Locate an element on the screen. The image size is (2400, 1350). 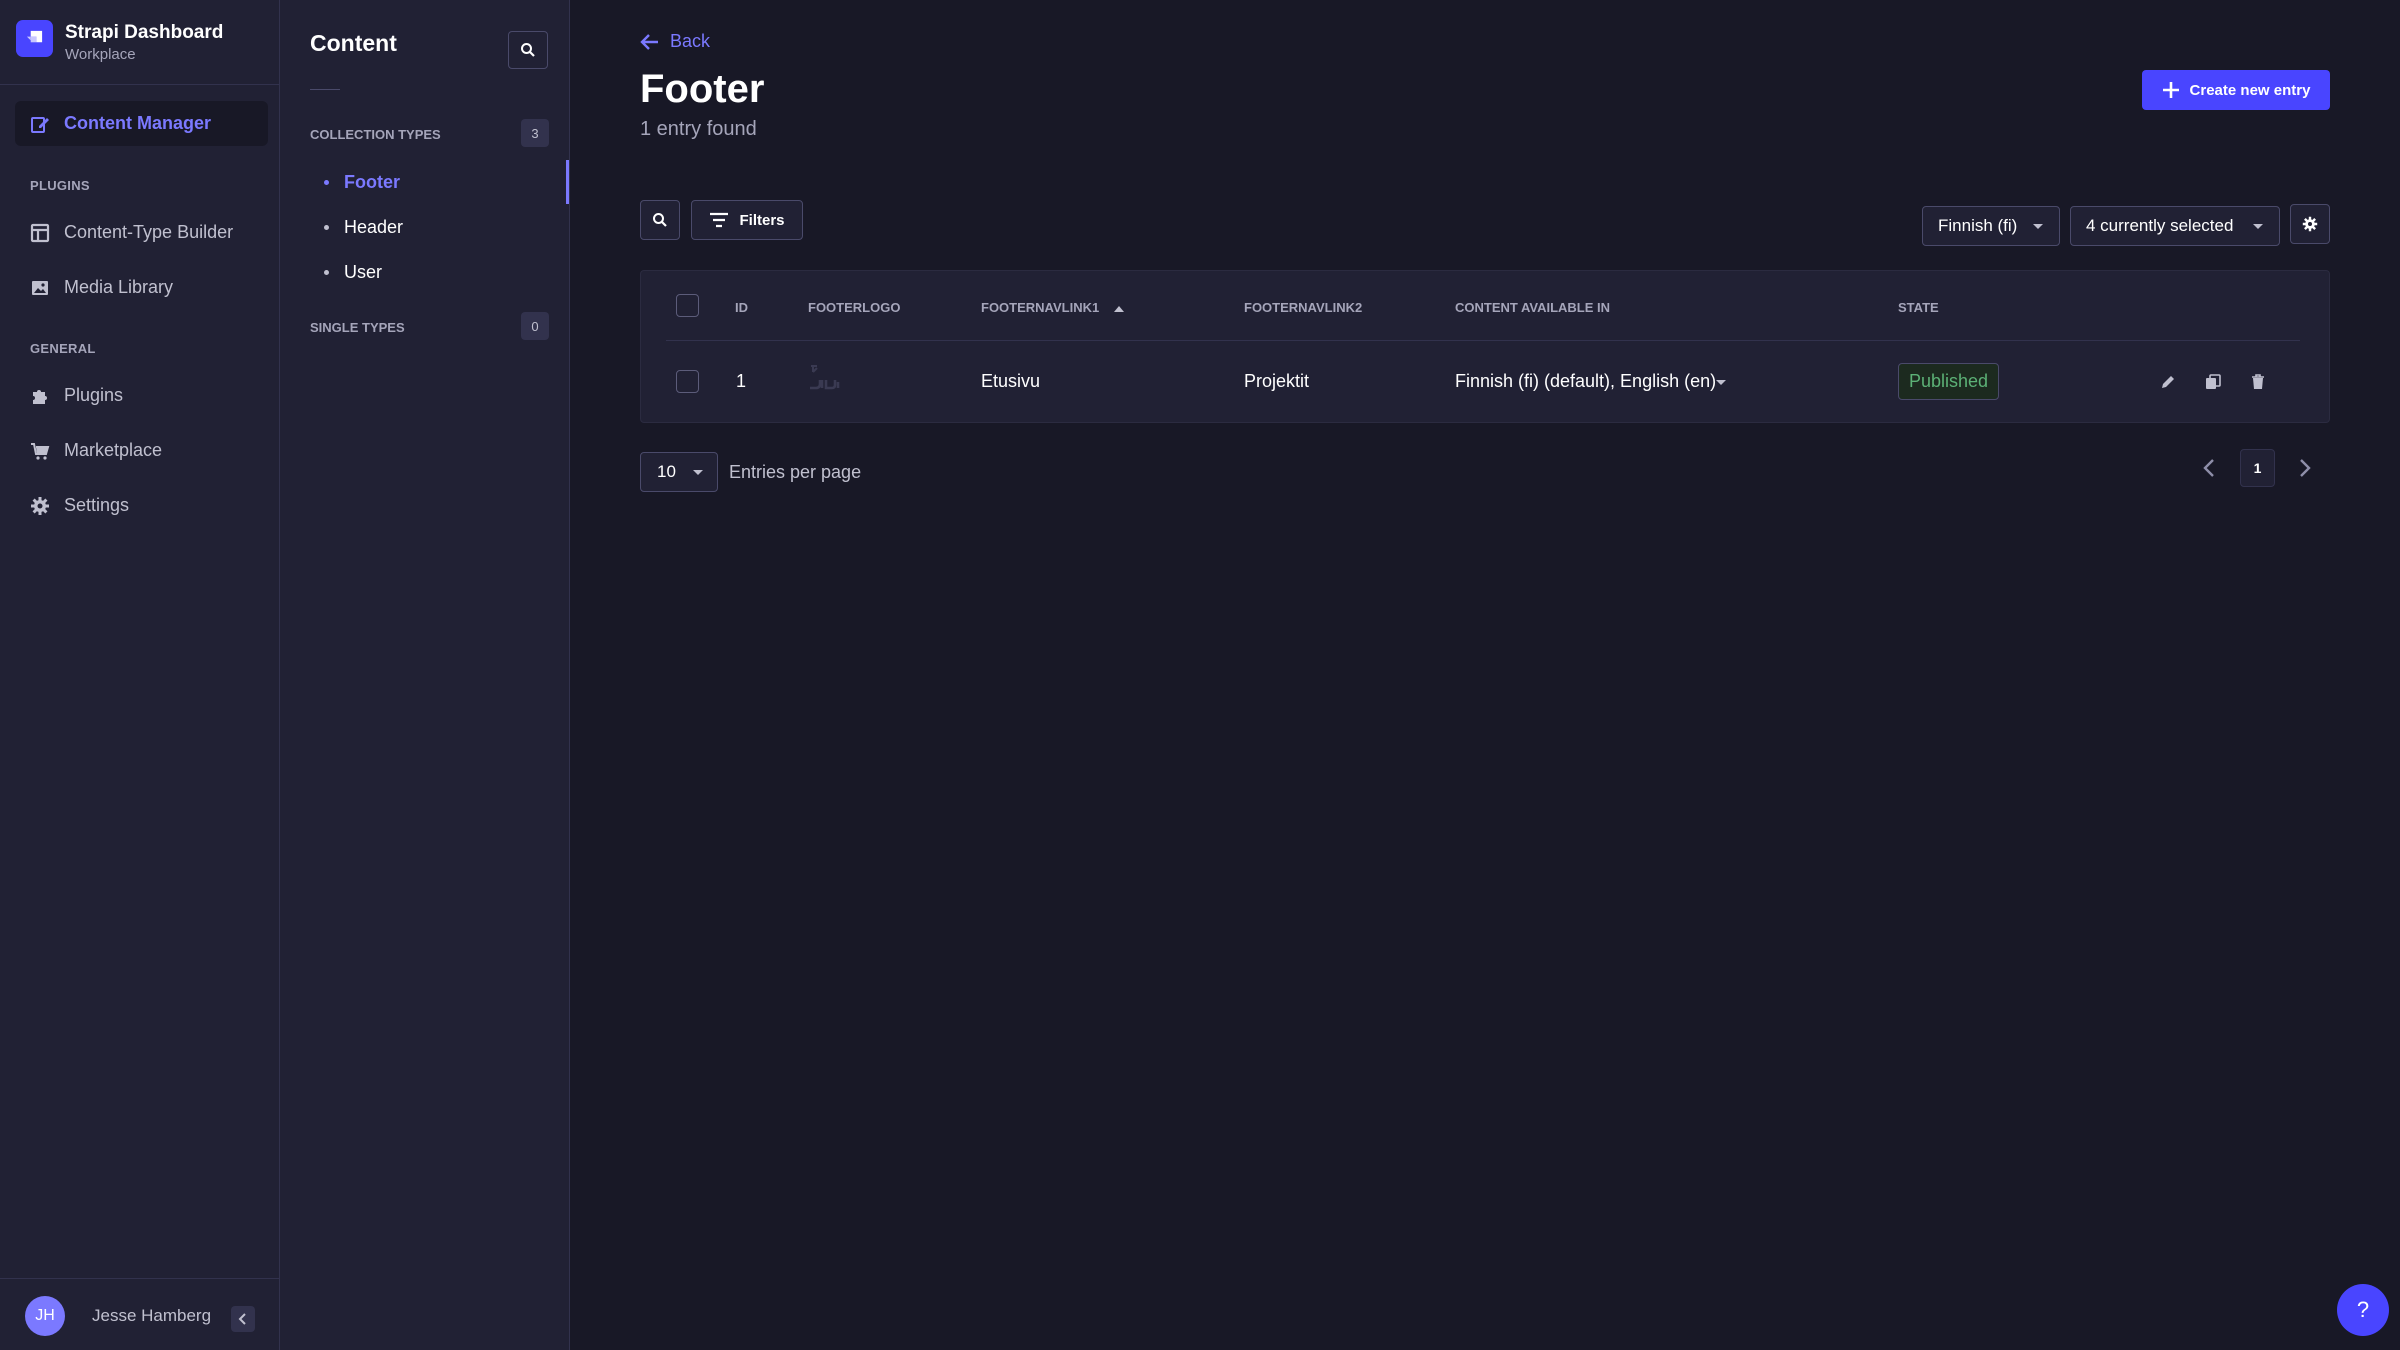
create-new-entry-label: Create new entry is located at coordinates (2250, 90).